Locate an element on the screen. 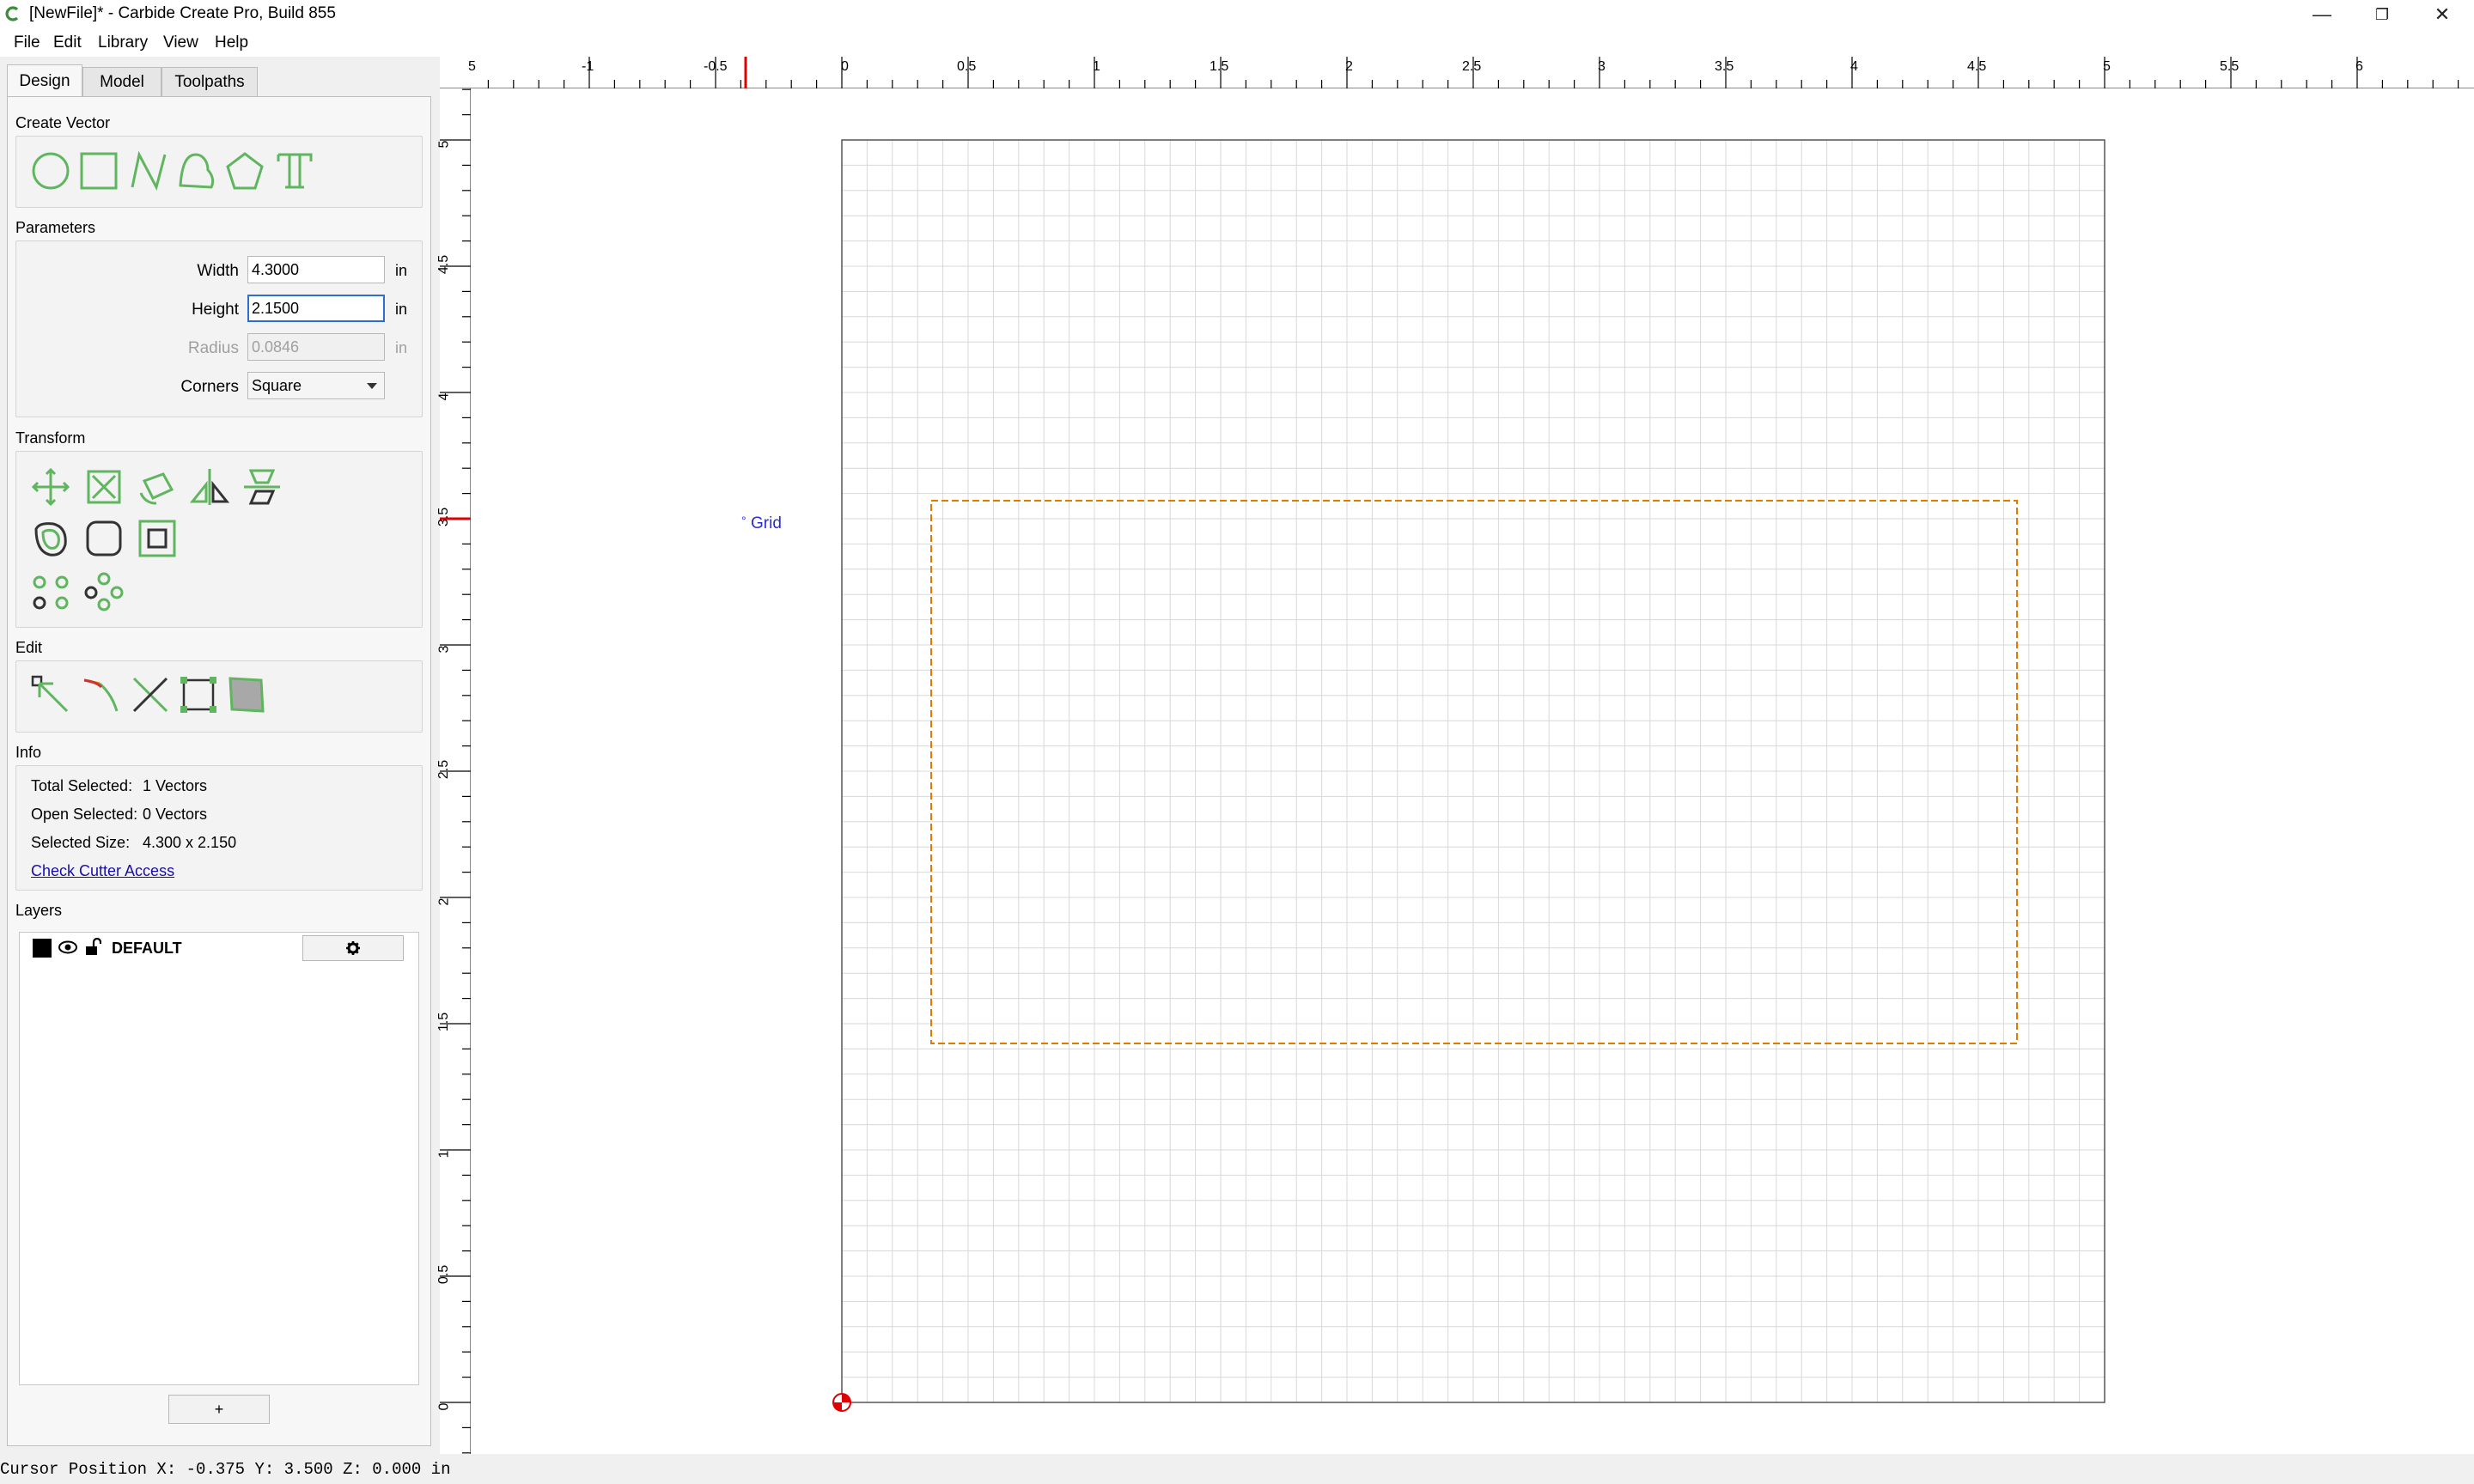 Image resolution: width=2474 pixels, height=1484 pixels. create-vector-label: Create Vector is located at coordinates (63, 123).